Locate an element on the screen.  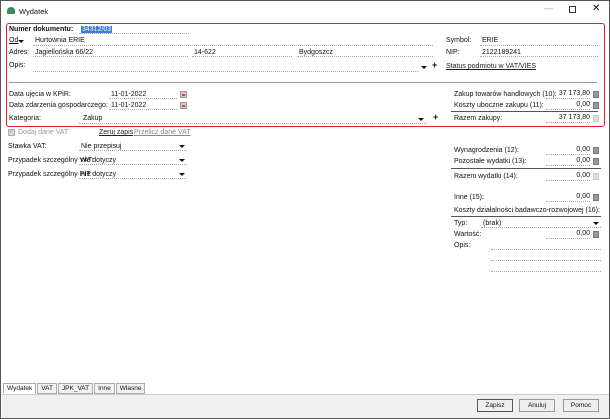
cancel-button: Anuluj is located at coordinates (537, 405).